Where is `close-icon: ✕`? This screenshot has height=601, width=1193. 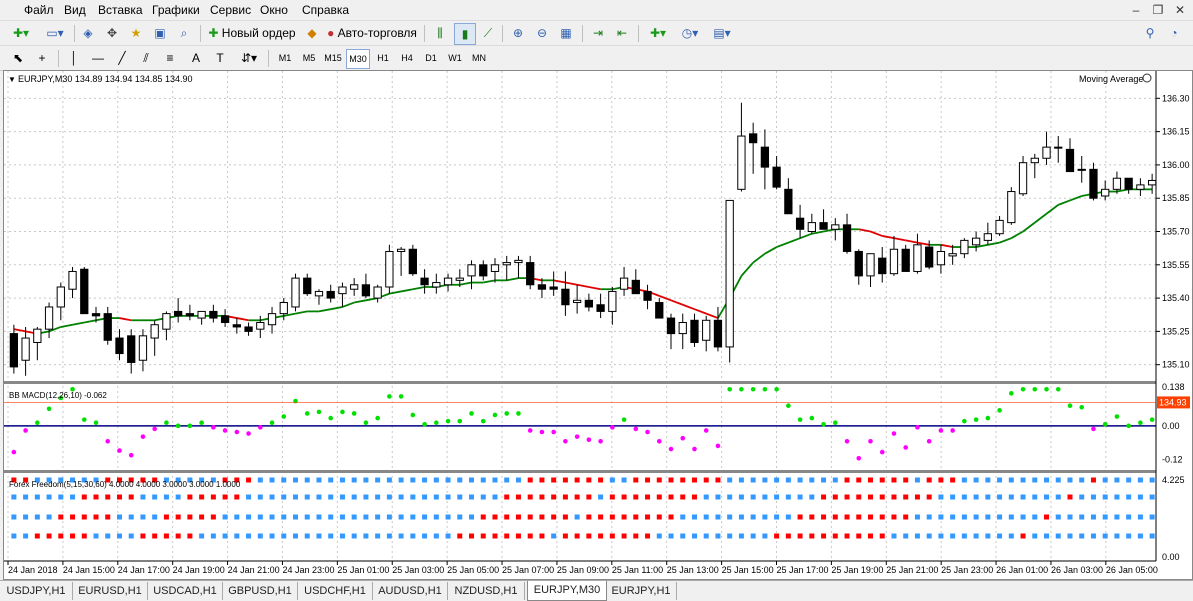 close-icon: ✕ is located at coordinates (1180, 10).